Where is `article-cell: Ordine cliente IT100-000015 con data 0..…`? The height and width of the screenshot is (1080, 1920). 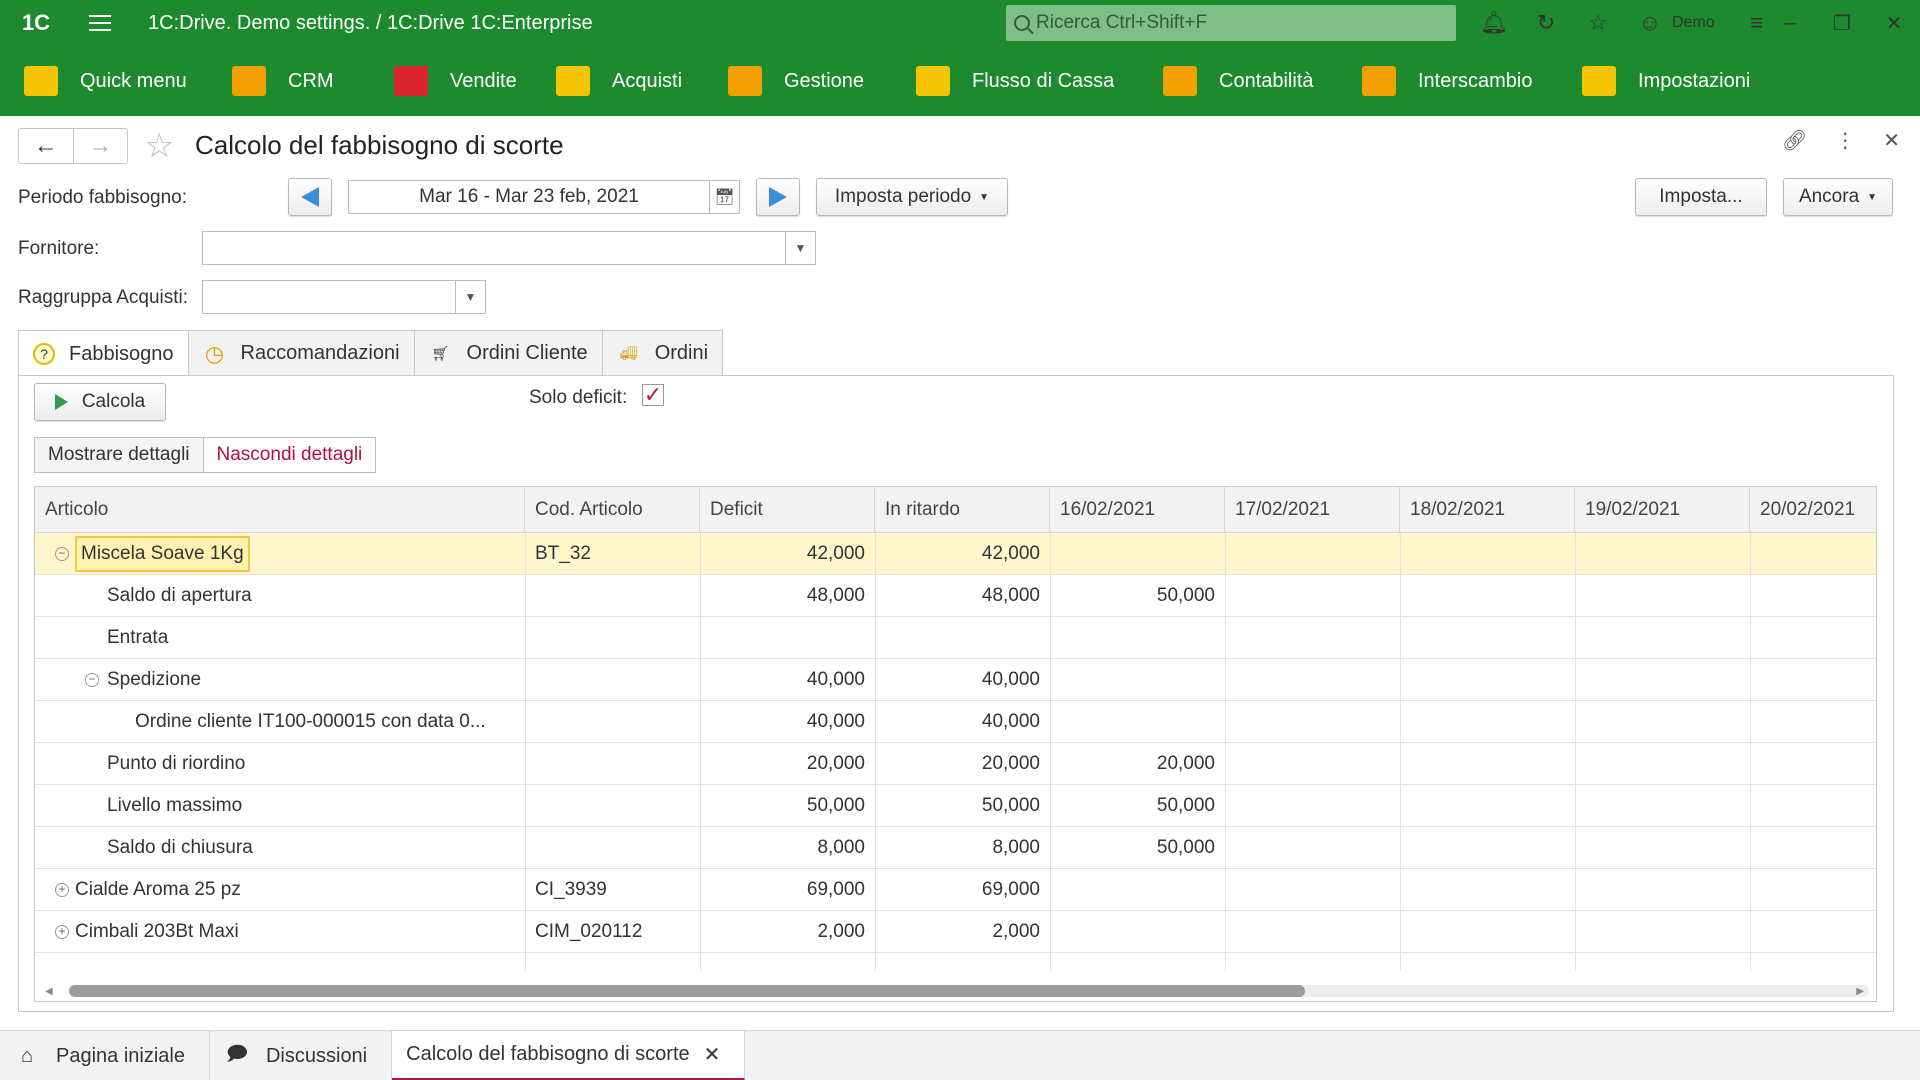 article-cell: Ordine cliente IT100-000015 con data 0..… is located at coordinates (325, 722).